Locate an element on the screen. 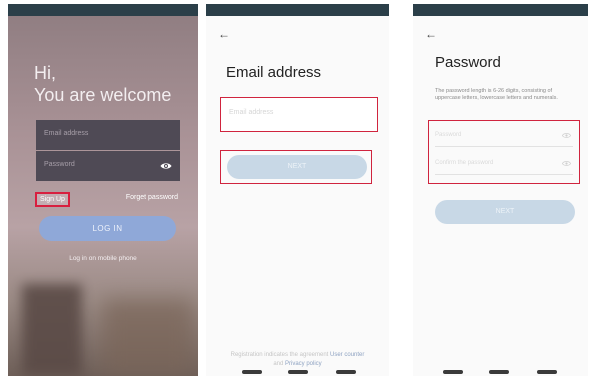 The width and height of the screenshot is (601, 380). page-title: Password is located at coordinates (468, 62).